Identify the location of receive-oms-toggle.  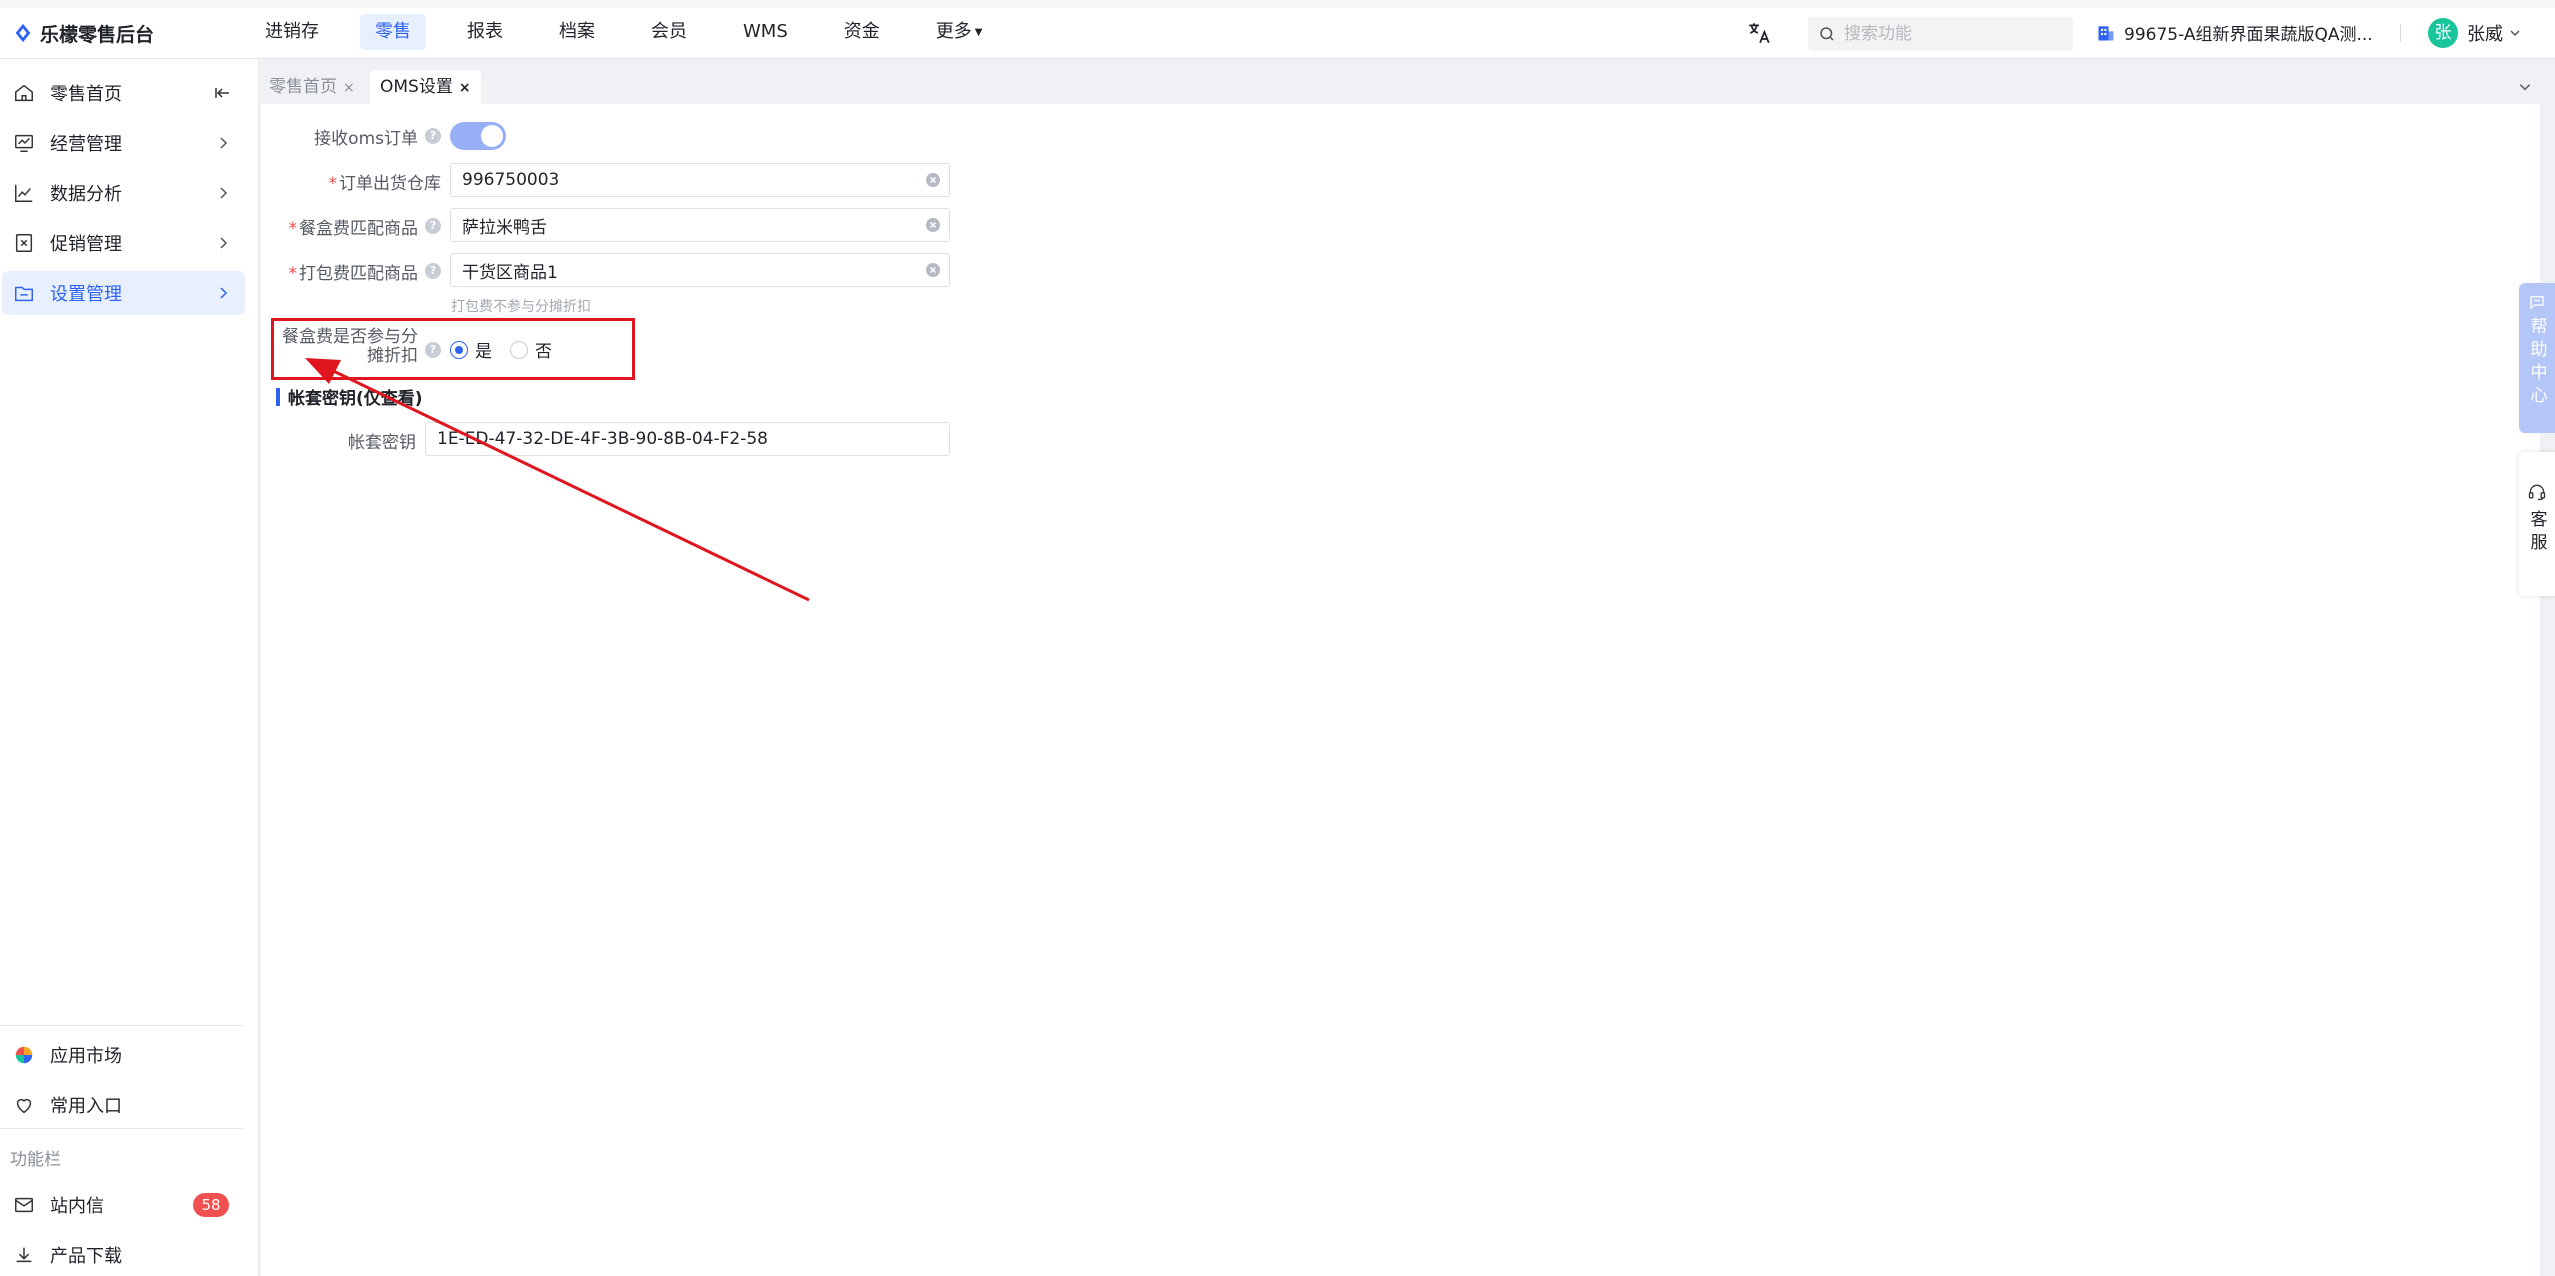
(478, 136).